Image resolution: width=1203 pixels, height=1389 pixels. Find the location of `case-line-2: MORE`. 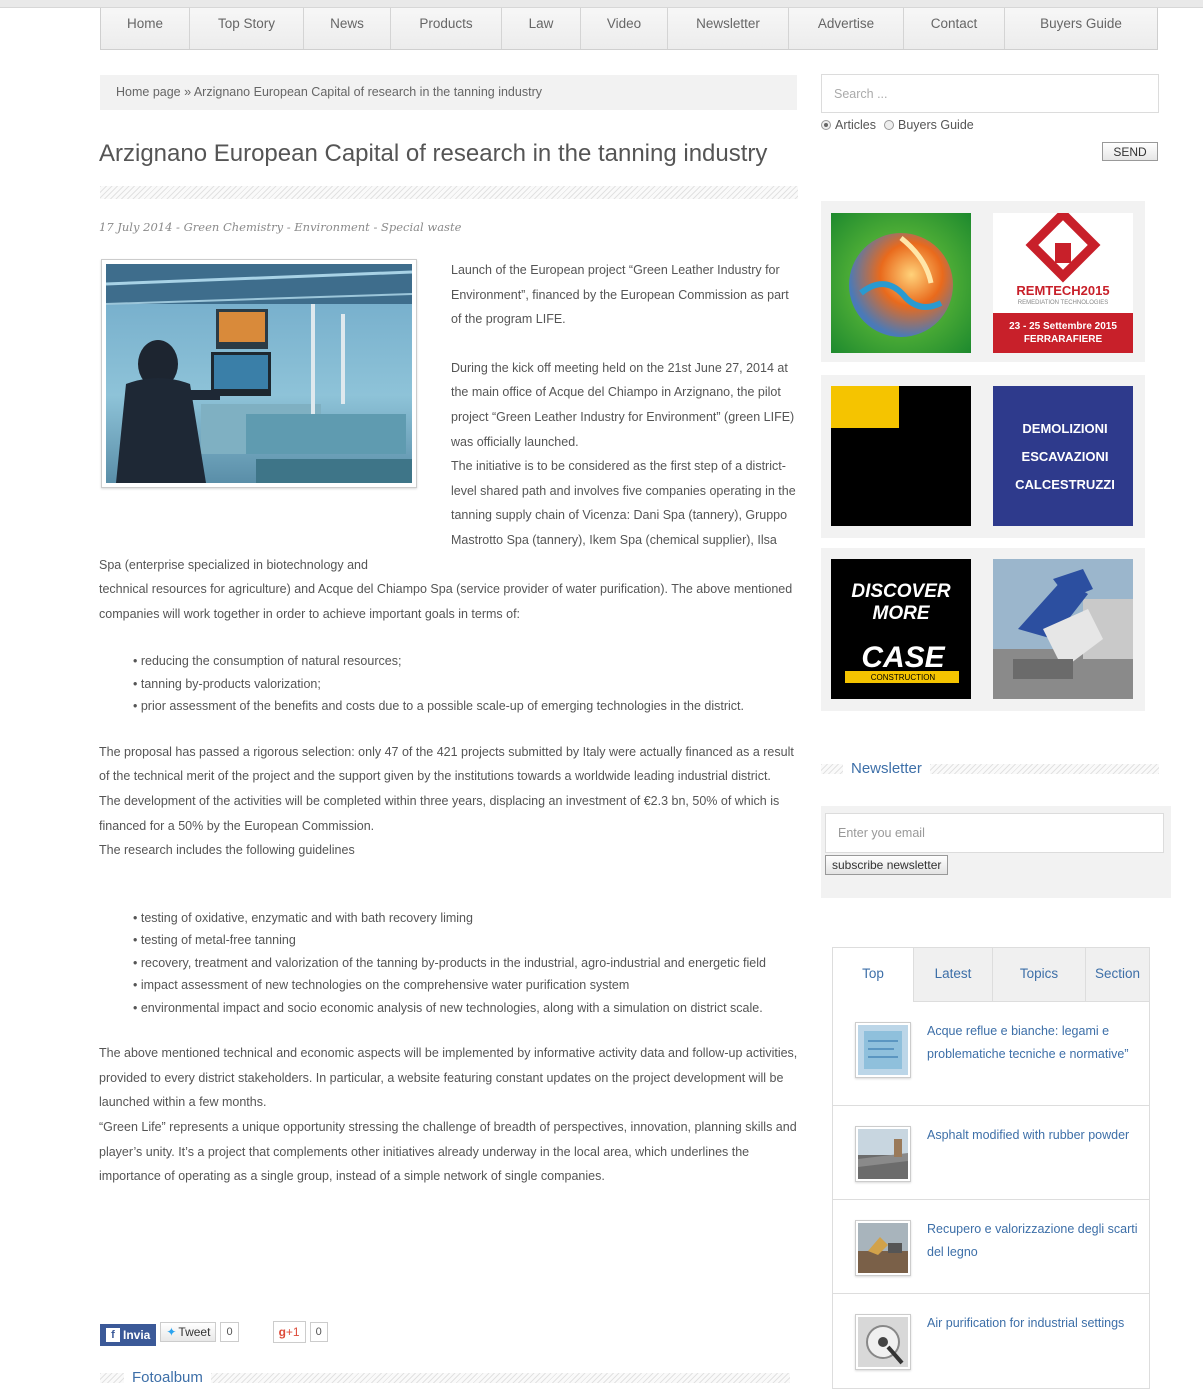

case-line-2: MORE is located at coordinates (902, 613).